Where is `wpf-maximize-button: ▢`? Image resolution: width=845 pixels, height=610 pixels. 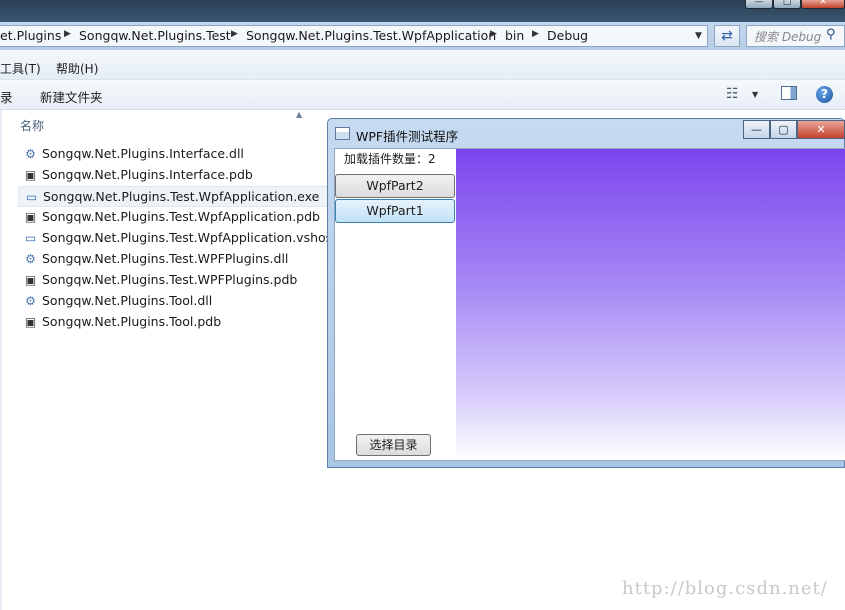 wpf-maximize-button: ▢ is located at coordinates (783, 129).